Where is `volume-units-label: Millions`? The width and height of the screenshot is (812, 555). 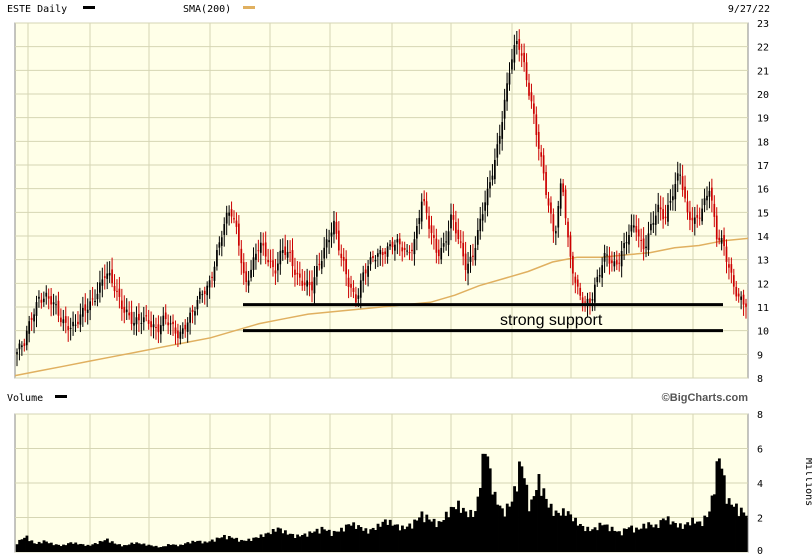
volume-units-label: Millions is located at coordinates (807, 482).